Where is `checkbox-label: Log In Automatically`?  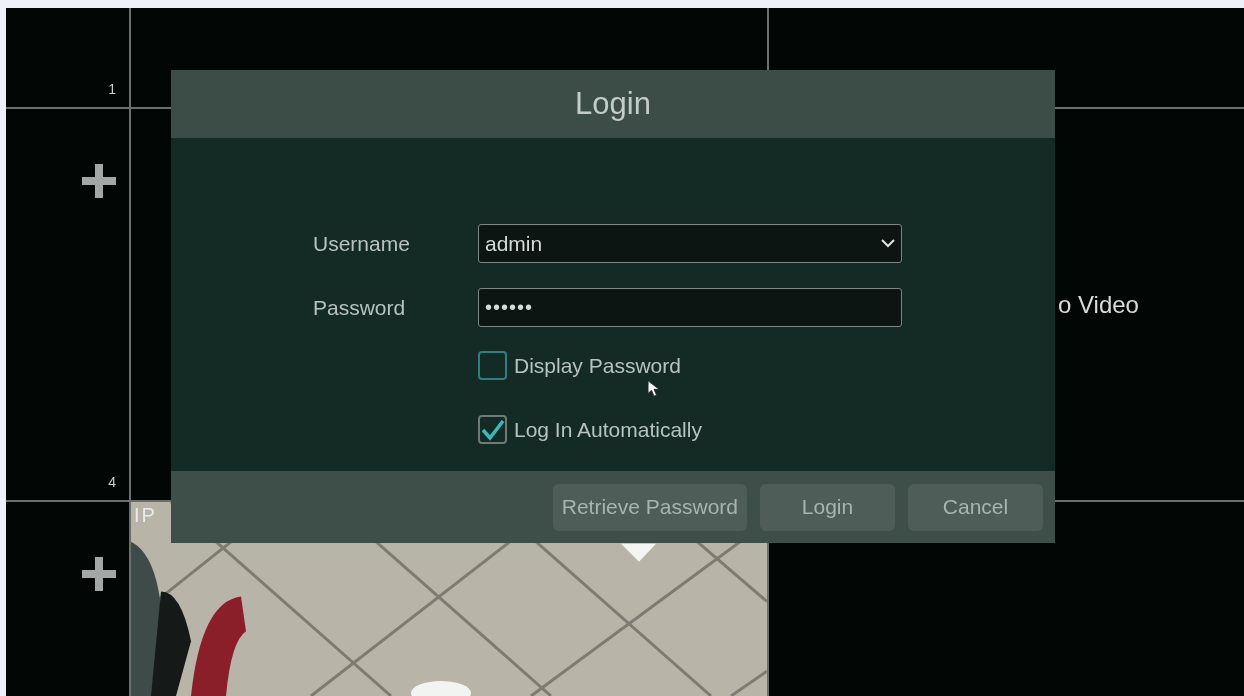 checkbox-label: Log In Automatically is located at coordinates (608, 429).